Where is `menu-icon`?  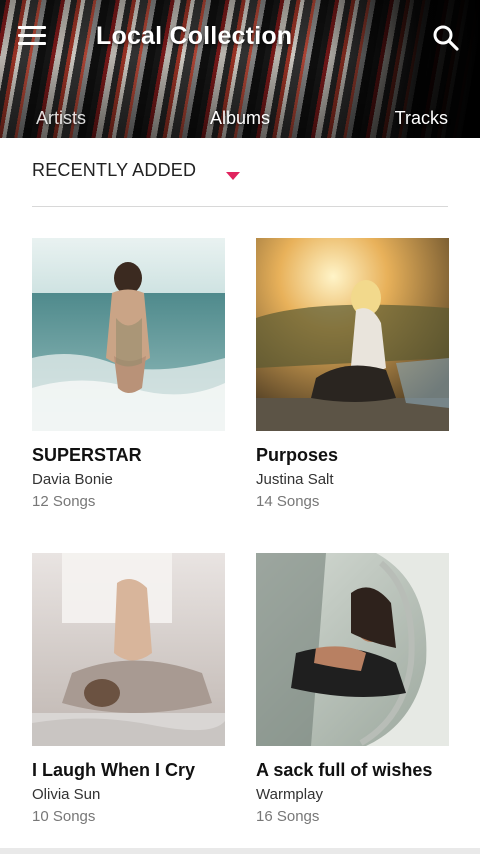
menu-icon is located at coordinates (32, 37).